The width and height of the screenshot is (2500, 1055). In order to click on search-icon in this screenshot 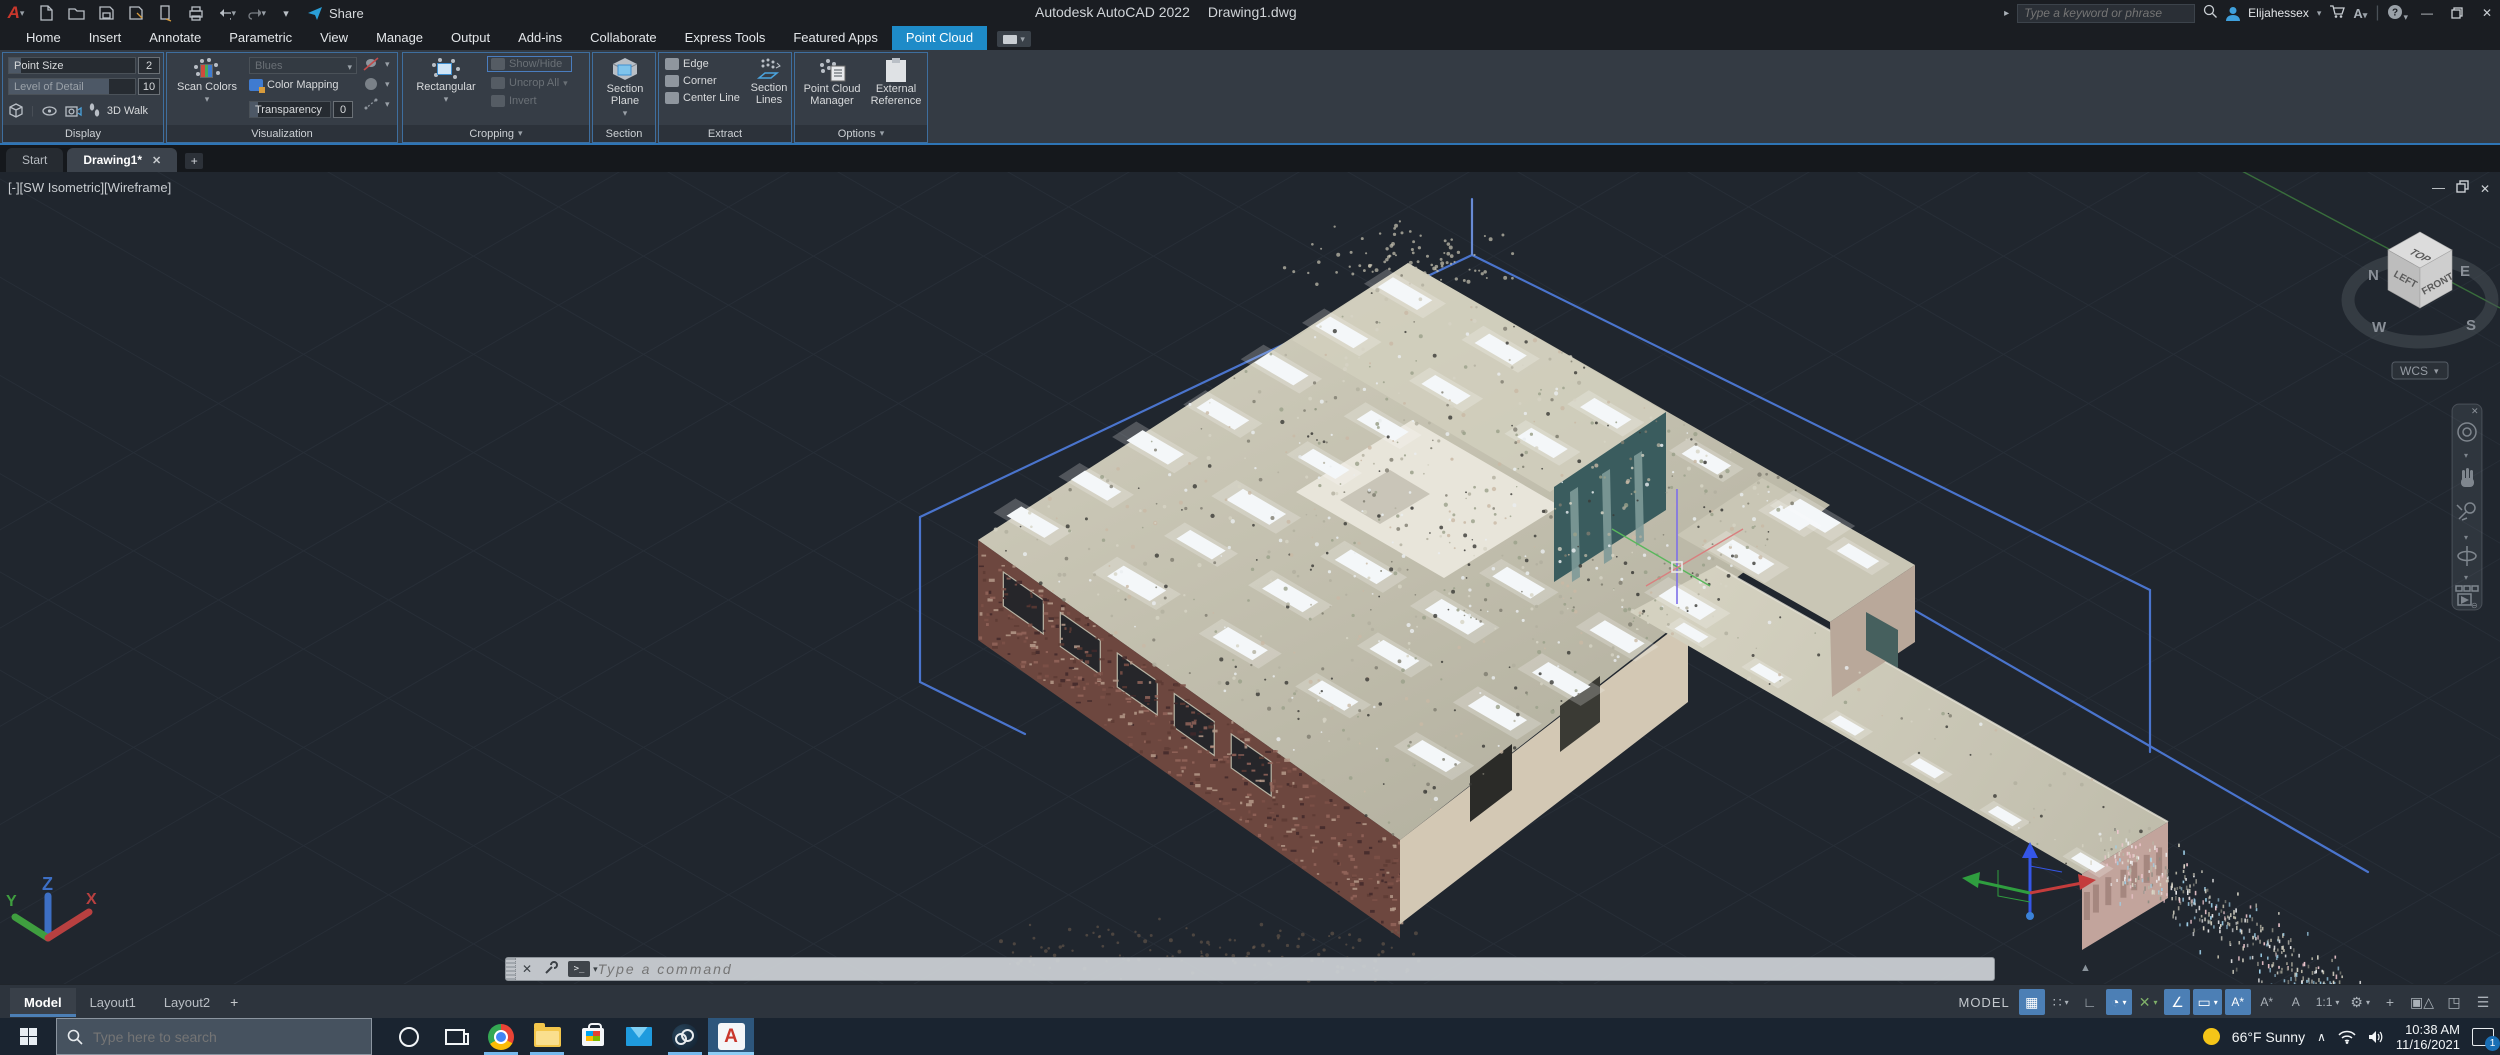, I will do `click(2210, 13)`.